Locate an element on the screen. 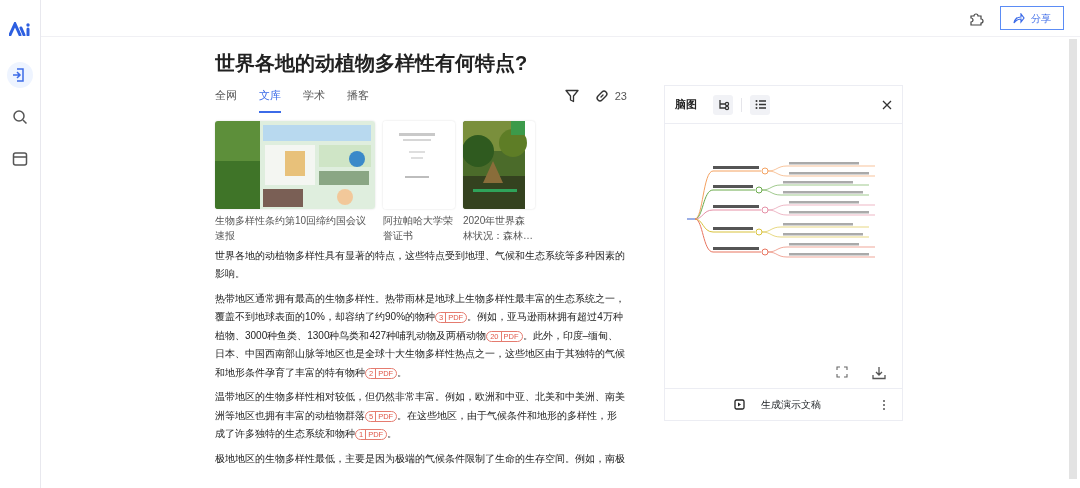  list-icon is located at coordinates (760, 104).